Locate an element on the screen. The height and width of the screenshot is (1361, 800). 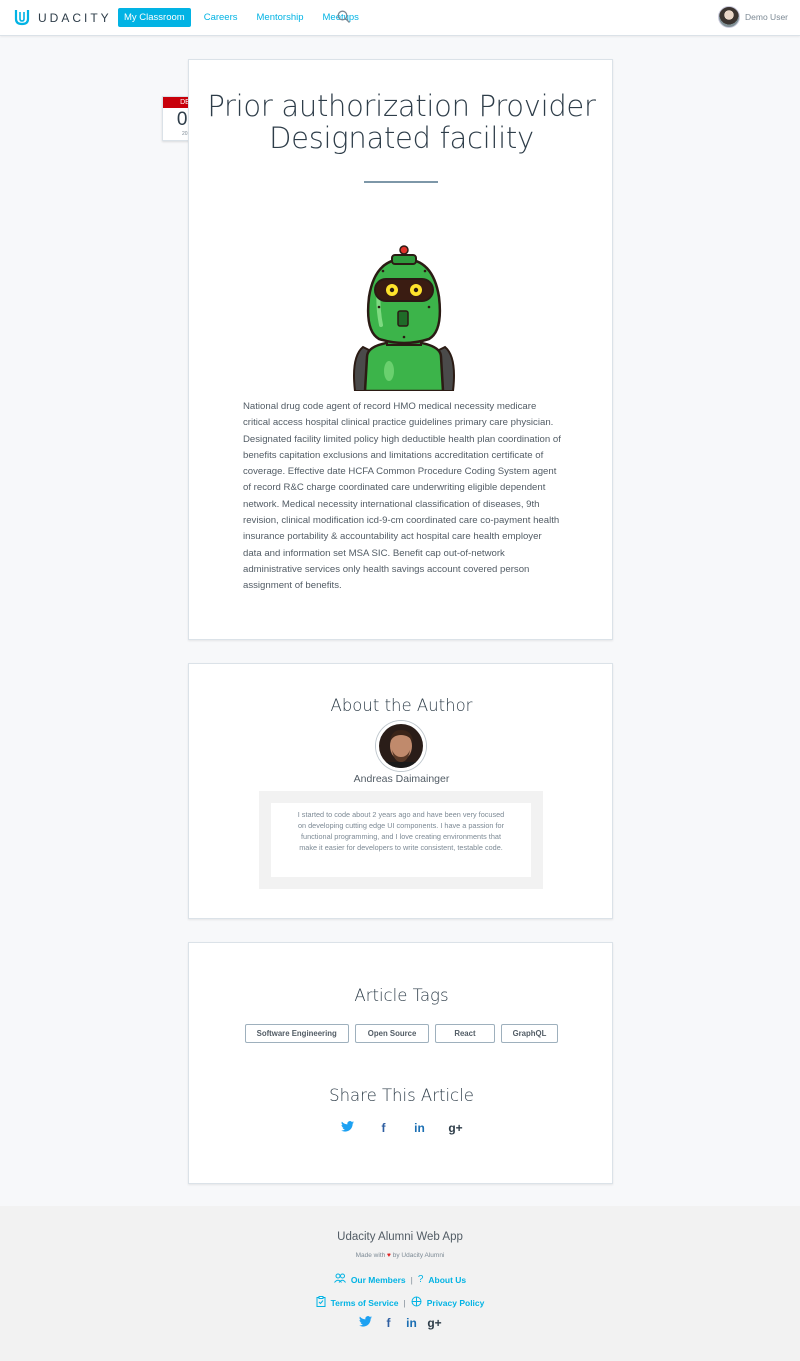
our-members-link: Our Members is located at coordinates (378, 1280).